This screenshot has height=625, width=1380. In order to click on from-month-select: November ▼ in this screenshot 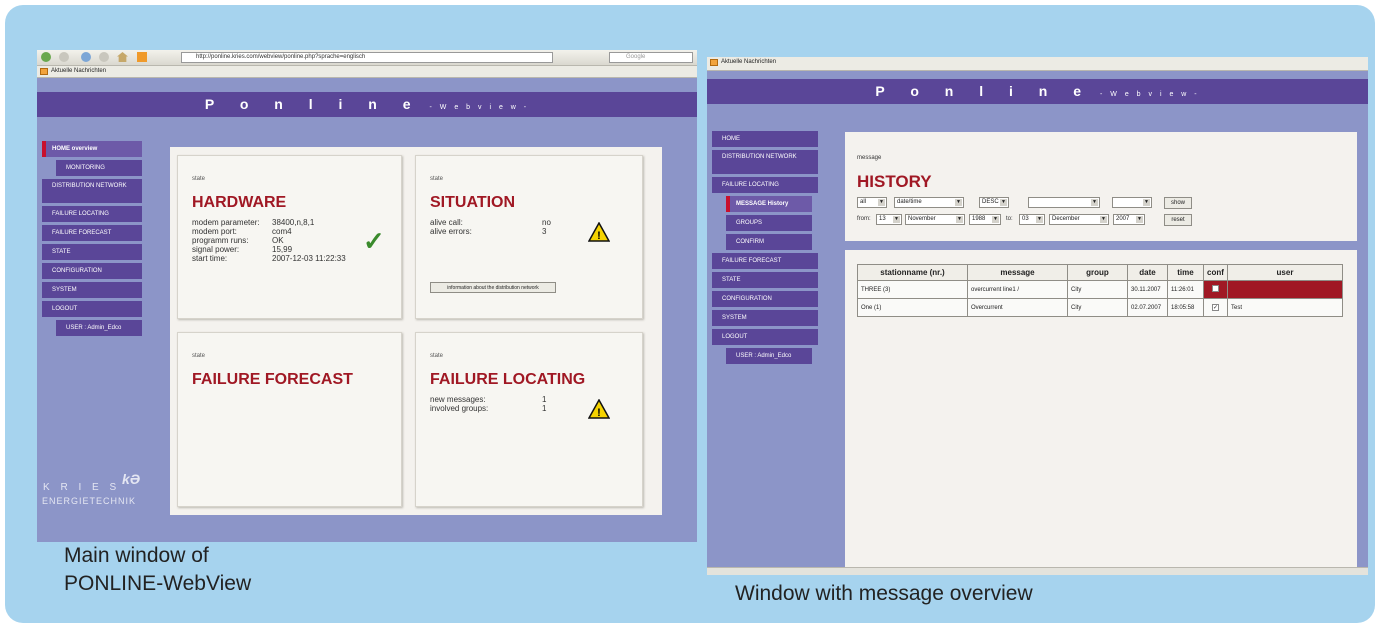, I will do `click(935, 219)`.